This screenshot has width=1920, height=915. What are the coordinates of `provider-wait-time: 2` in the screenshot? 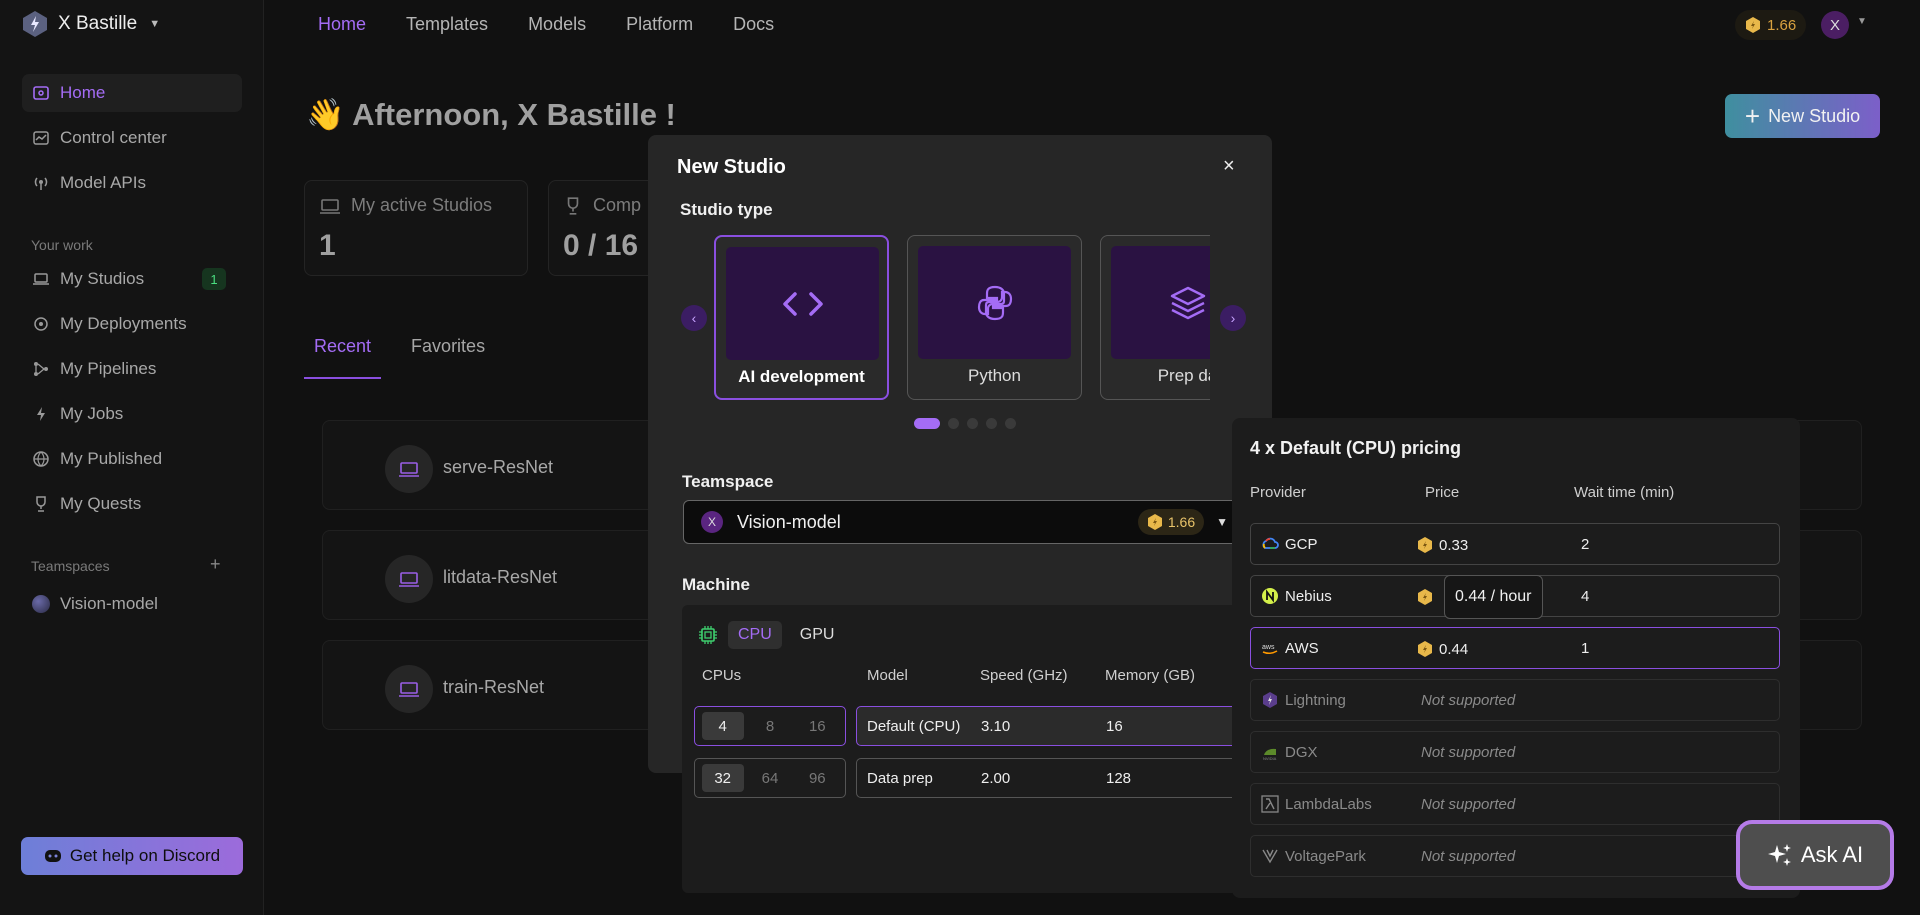 It's located at (1585, 544).